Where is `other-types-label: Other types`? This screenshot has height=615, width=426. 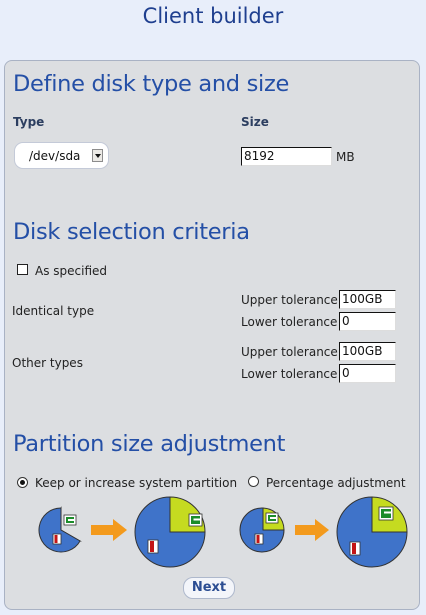 other-types-label: Other types is located at coordinates (47, 363).